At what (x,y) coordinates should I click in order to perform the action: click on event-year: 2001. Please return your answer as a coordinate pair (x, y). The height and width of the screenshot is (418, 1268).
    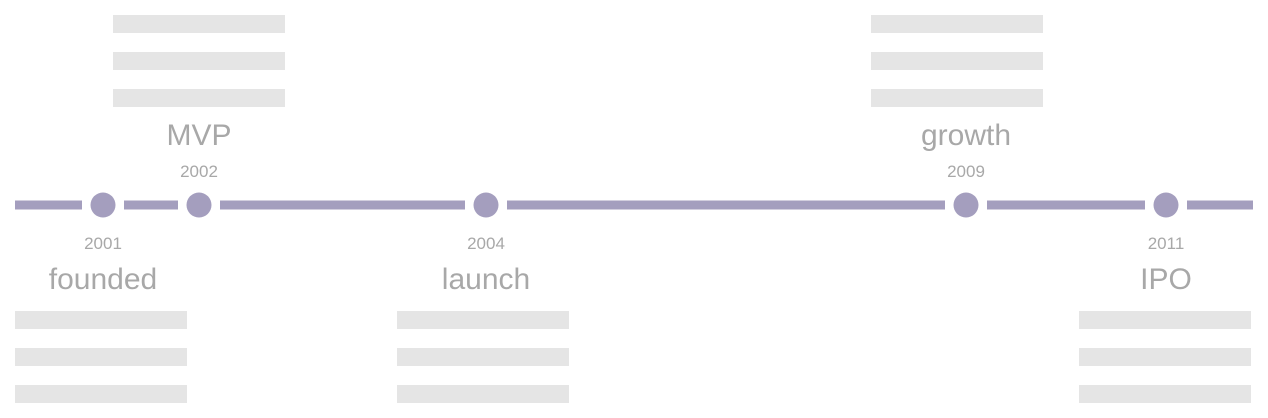
    Looking at the image, I should click on (103, 243).